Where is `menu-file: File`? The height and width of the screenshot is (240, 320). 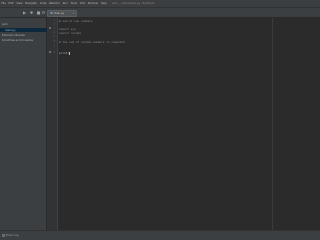 menu-file: File is located at coordinates (3, 3).